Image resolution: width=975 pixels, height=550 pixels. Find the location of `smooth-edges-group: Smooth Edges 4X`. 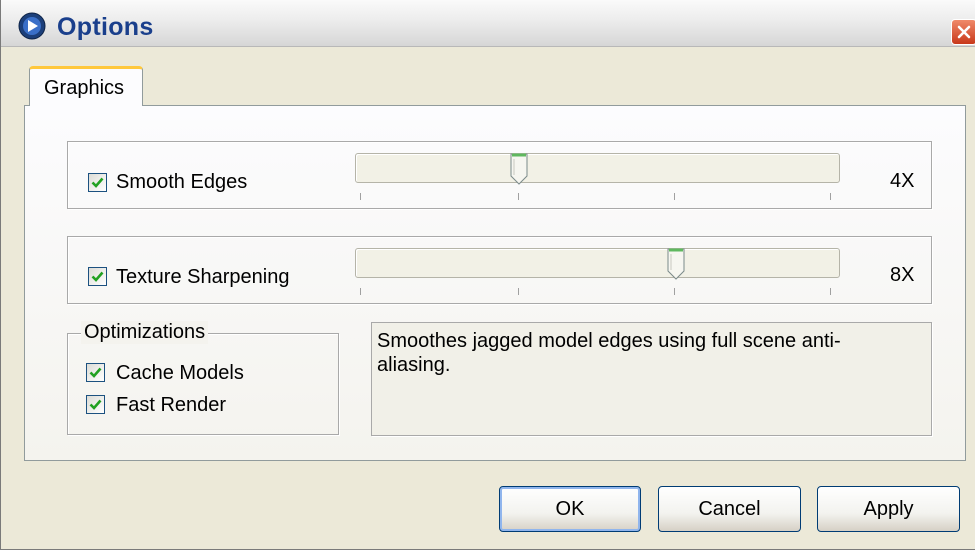

smooth-edges-group: Smooth Edges 4X is located at coordinates (499, 175).